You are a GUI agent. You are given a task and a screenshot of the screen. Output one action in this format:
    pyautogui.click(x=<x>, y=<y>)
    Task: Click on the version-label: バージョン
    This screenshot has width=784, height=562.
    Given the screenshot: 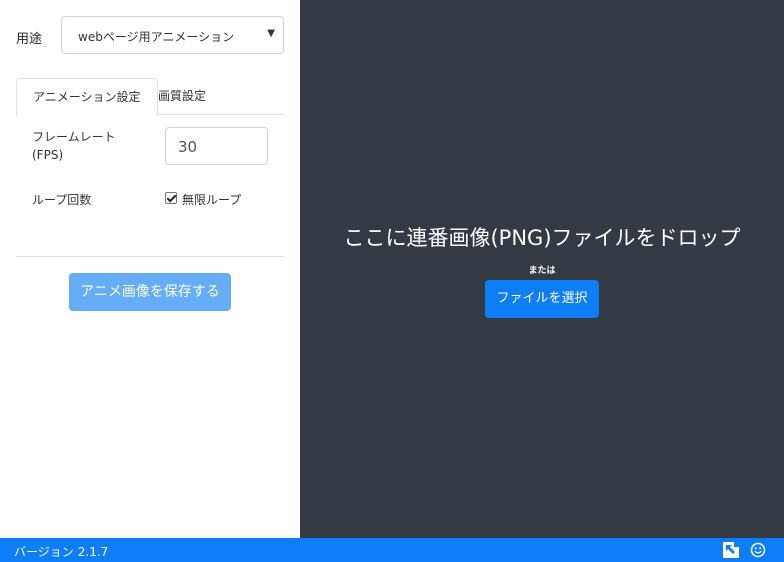 What is the action you would take?
    pyautogui.click(x=44, y=552)
    